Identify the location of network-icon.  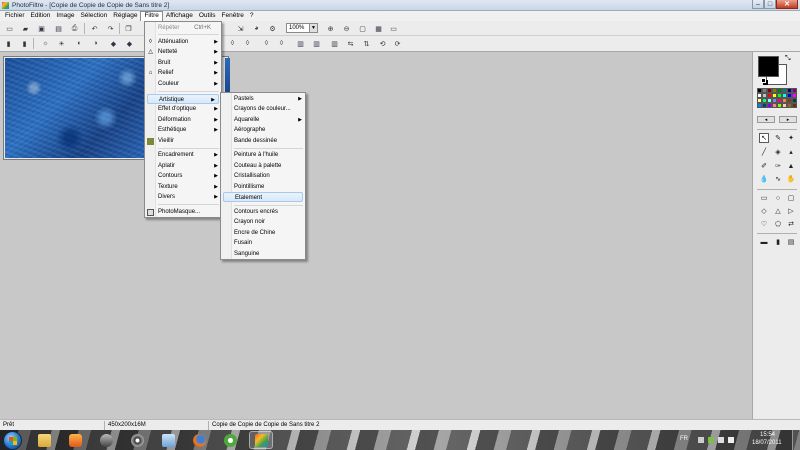
(711, 440).